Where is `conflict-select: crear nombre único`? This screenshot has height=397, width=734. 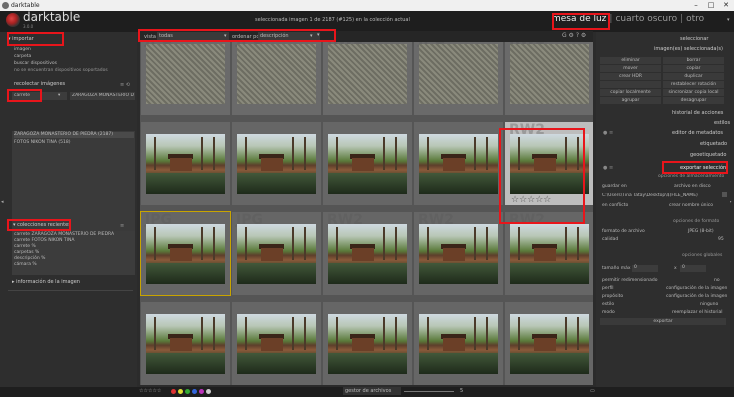
conflict-select: crear nombre único is located at coordinates (691, 206).